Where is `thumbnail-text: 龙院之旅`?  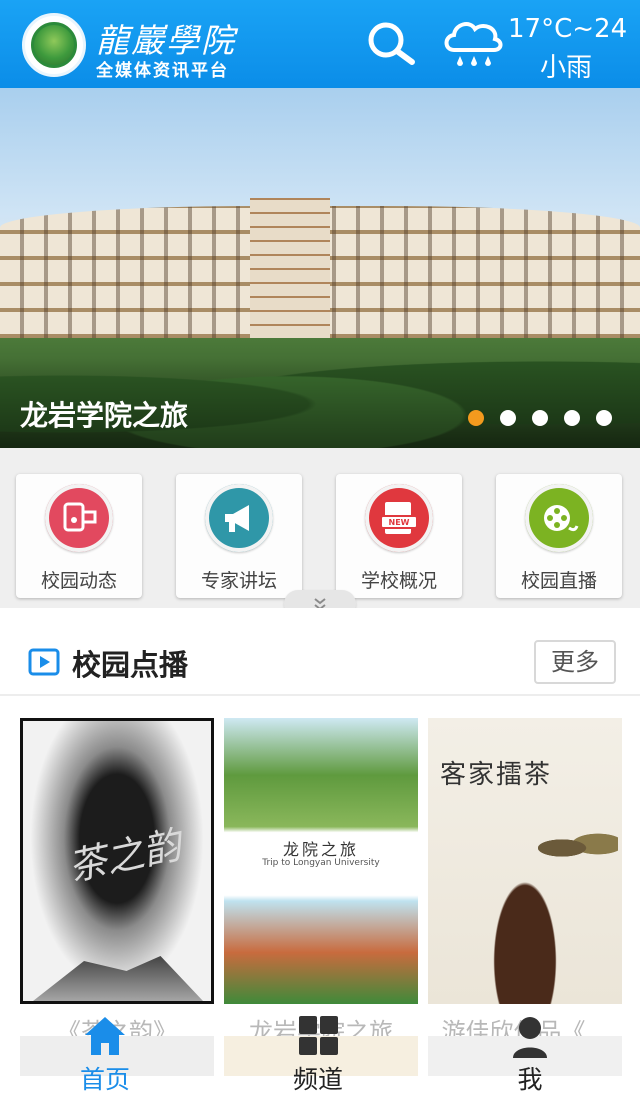
thumbnail-text: 龙院之旅 is located at coordinates (320, 849).